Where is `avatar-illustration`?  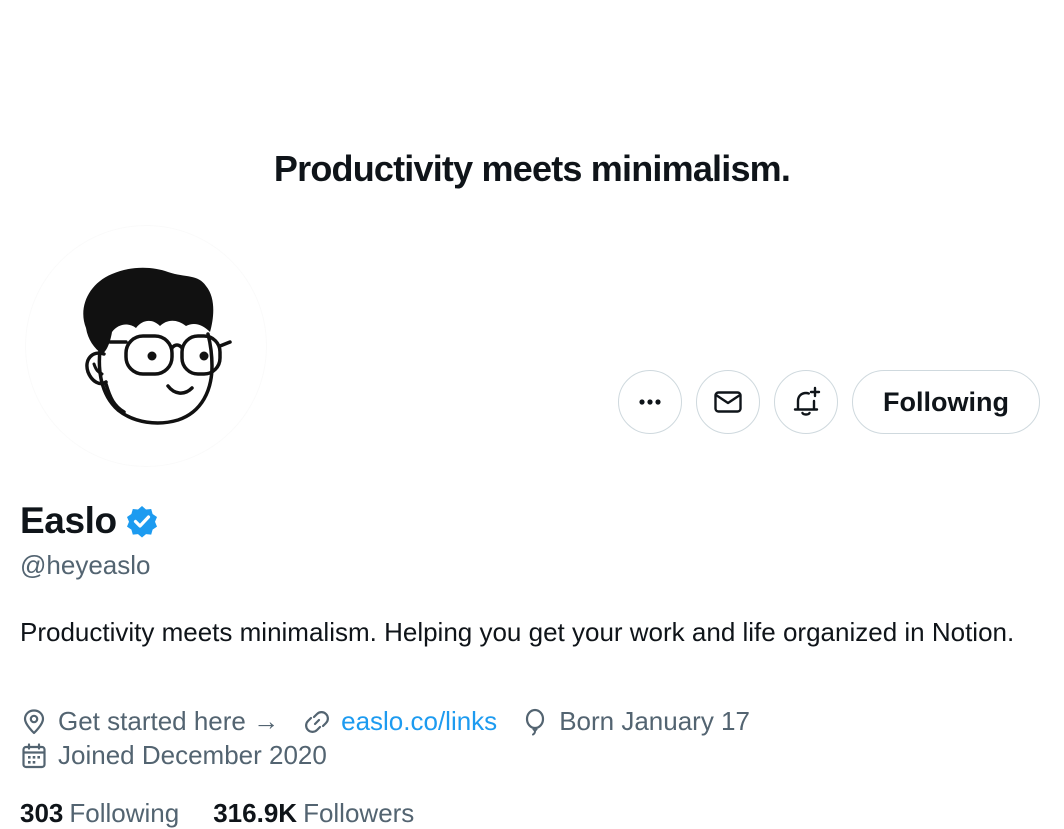
avatar-illustration is located at coordinates (157, 346).